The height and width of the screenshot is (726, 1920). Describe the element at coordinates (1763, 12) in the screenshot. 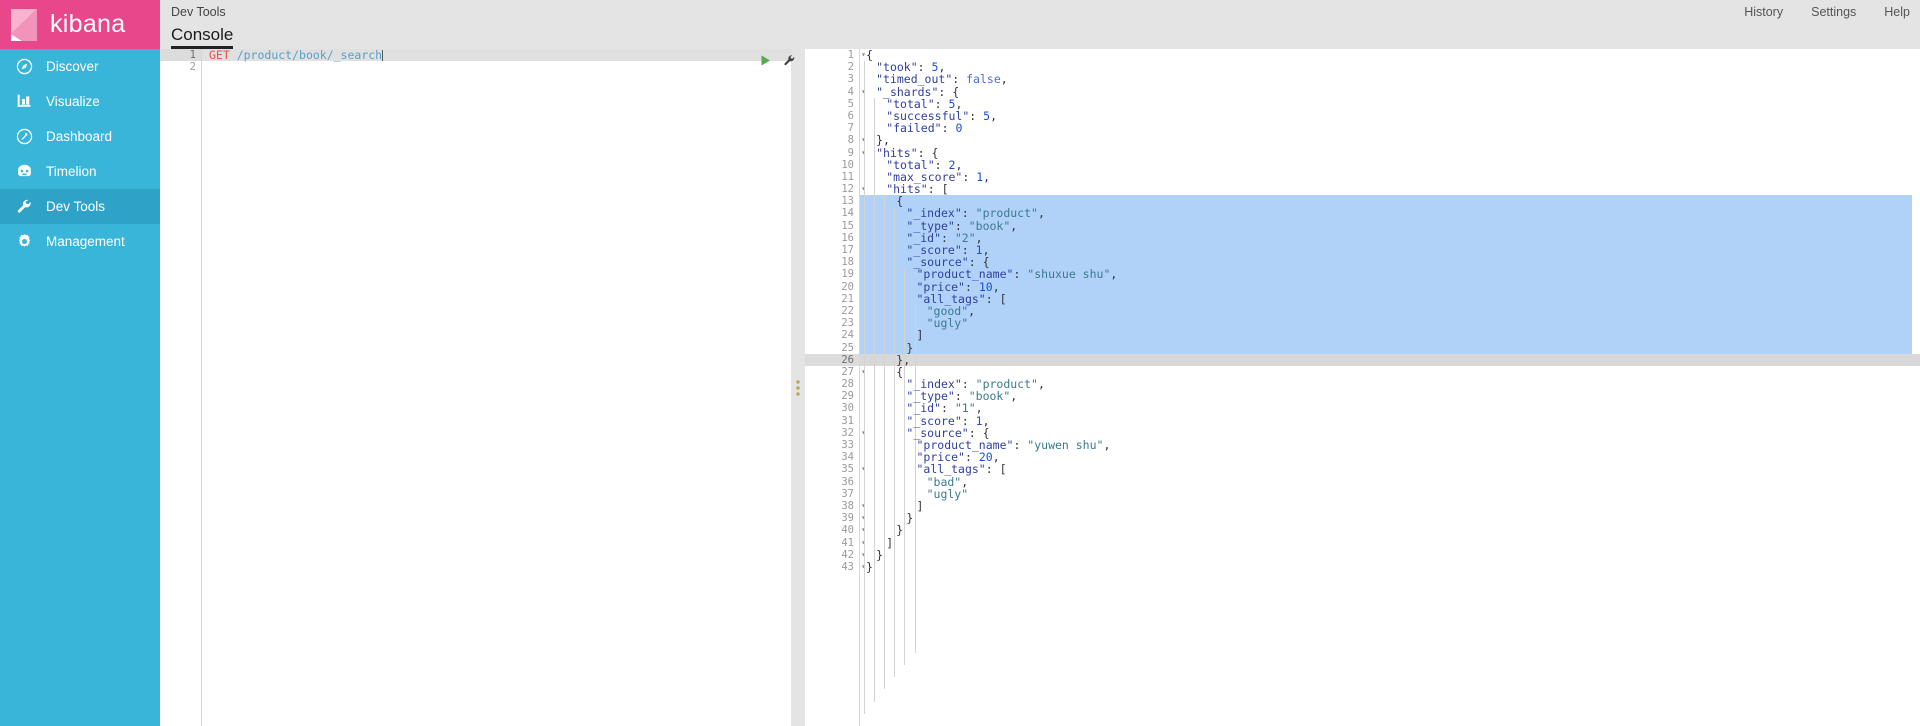

I see `history-link: History` at that location.